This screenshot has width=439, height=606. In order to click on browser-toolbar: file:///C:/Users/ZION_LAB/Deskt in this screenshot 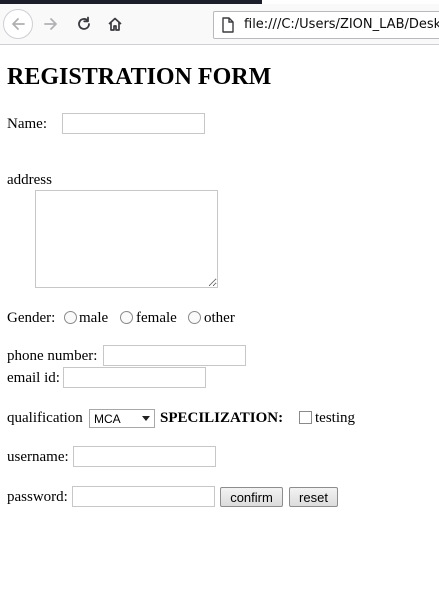, I will do `click(219, 24)`.